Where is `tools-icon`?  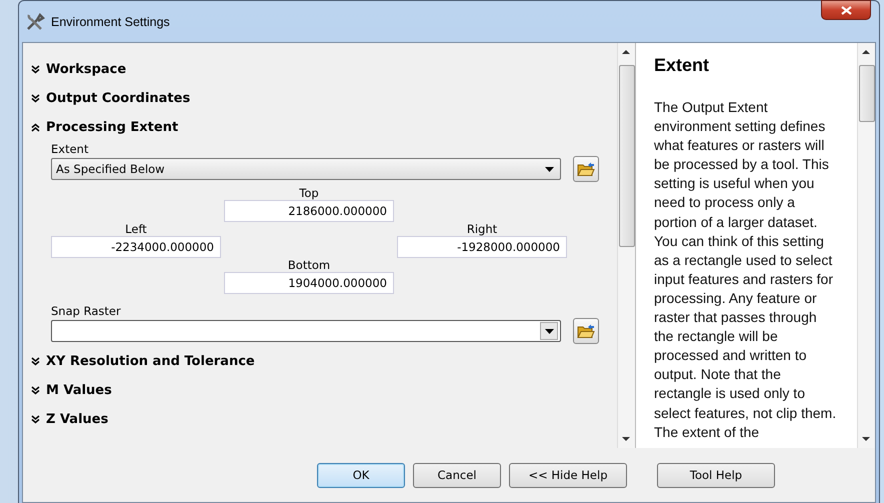 tools-icon is located at coordinates (35, 21).